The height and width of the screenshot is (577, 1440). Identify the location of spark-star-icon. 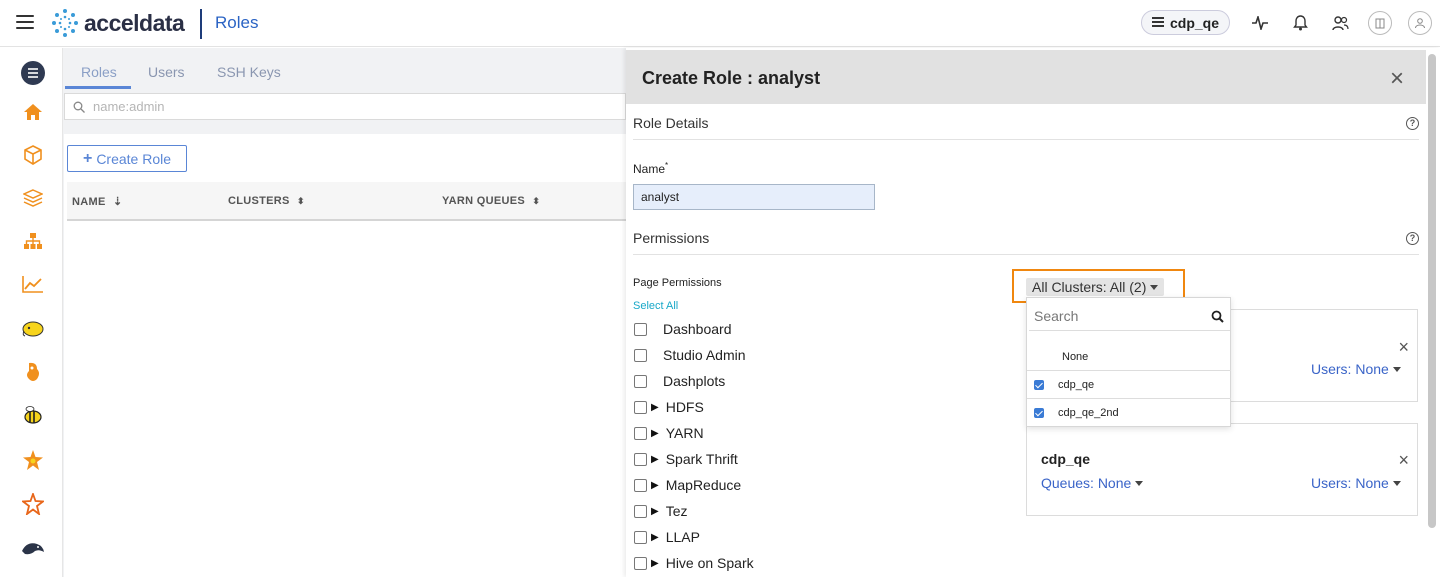
(33, 460).